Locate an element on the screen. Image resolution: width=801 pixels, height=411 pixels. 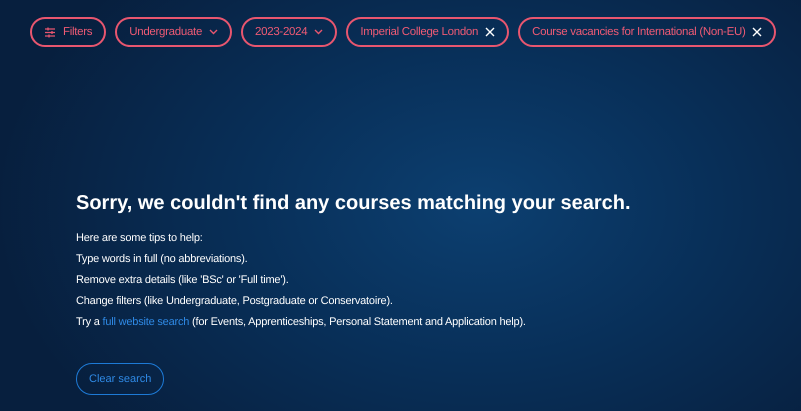
filter-dropdown: 2023-2024 is located at coordinates (289, 32).